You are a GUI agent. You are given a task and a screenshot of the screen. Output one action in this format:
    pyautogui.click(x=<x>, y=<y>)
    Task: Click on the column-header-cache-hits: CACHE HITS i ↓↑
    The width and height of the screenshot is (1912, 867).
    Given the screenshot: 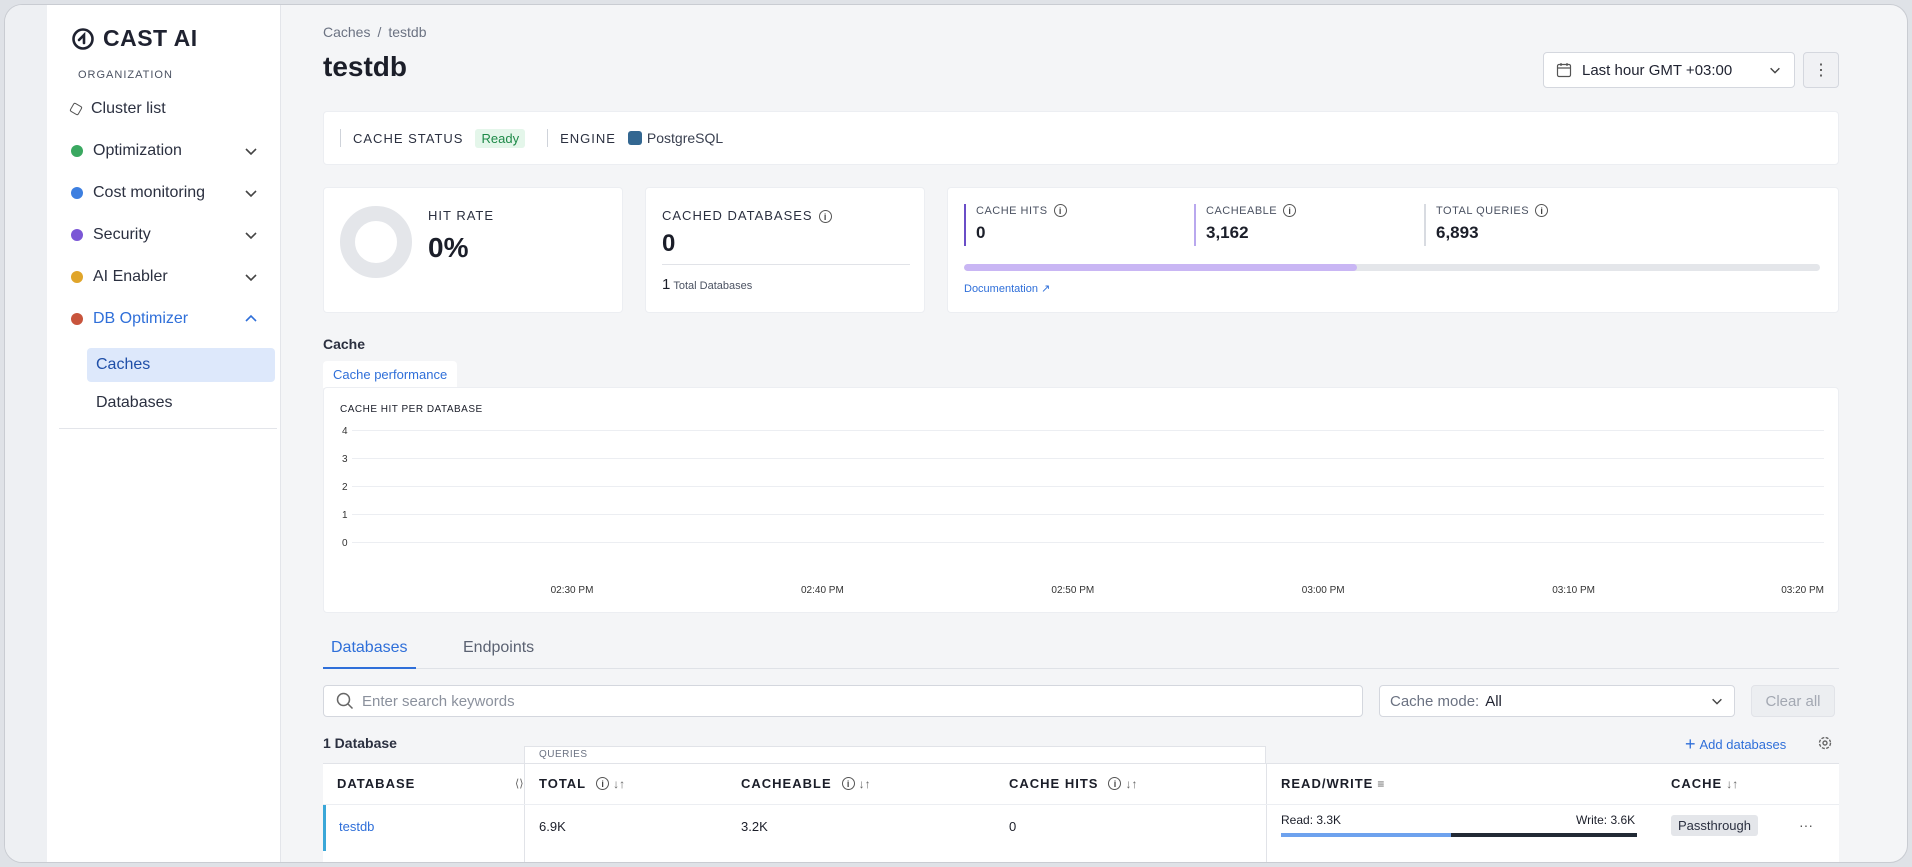 What is the action you would take?
    pyautogui.click(x=1073, y=783)
    